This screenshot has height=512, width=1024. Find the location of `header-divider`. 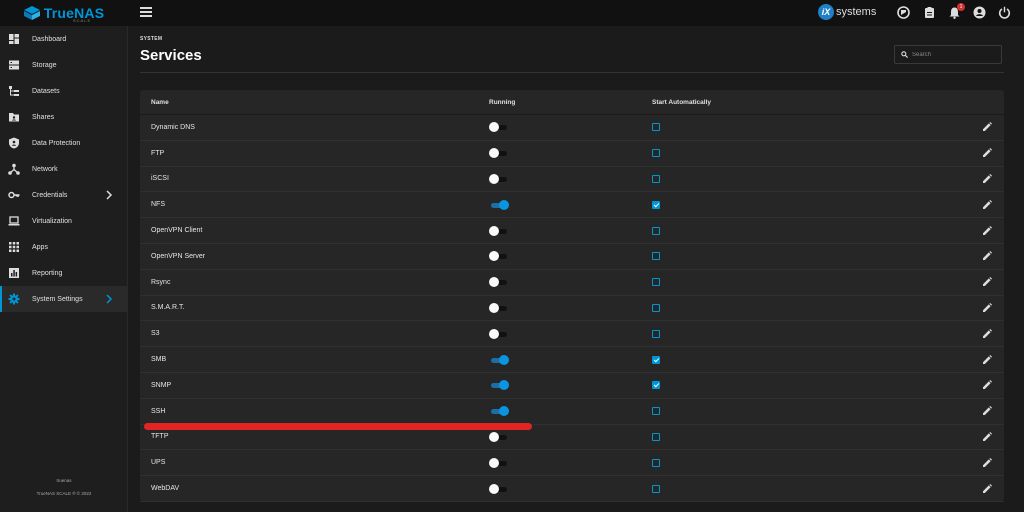

header-divider is located at coordinates (572, 72).